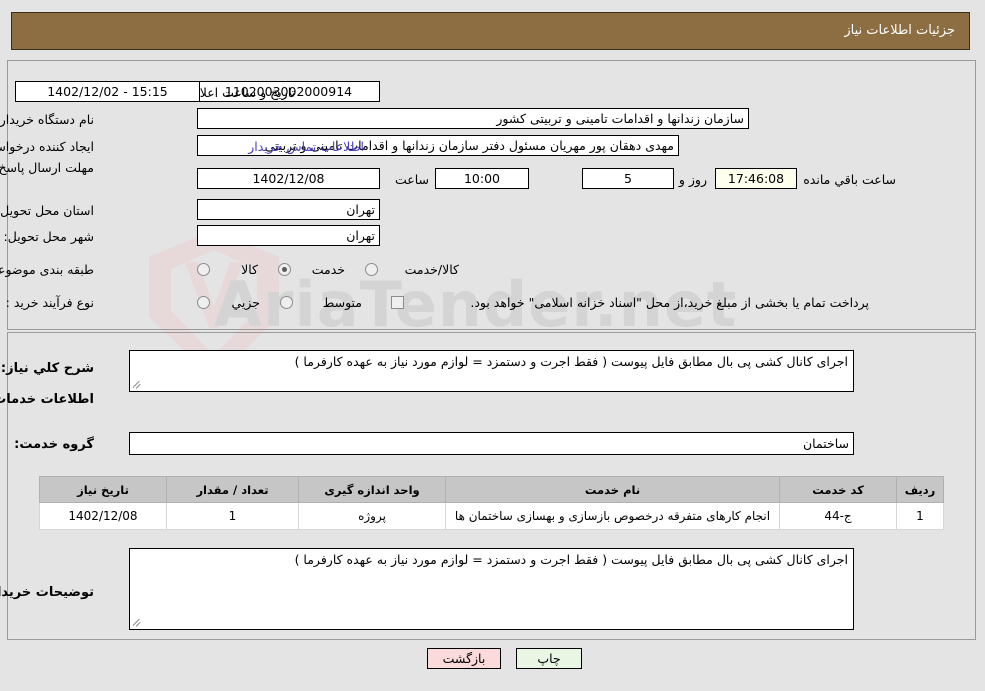 Image resolution: width=985 pixels, height=691 pixels. I want to click on category-radio-khedmat, so click(285, 269).